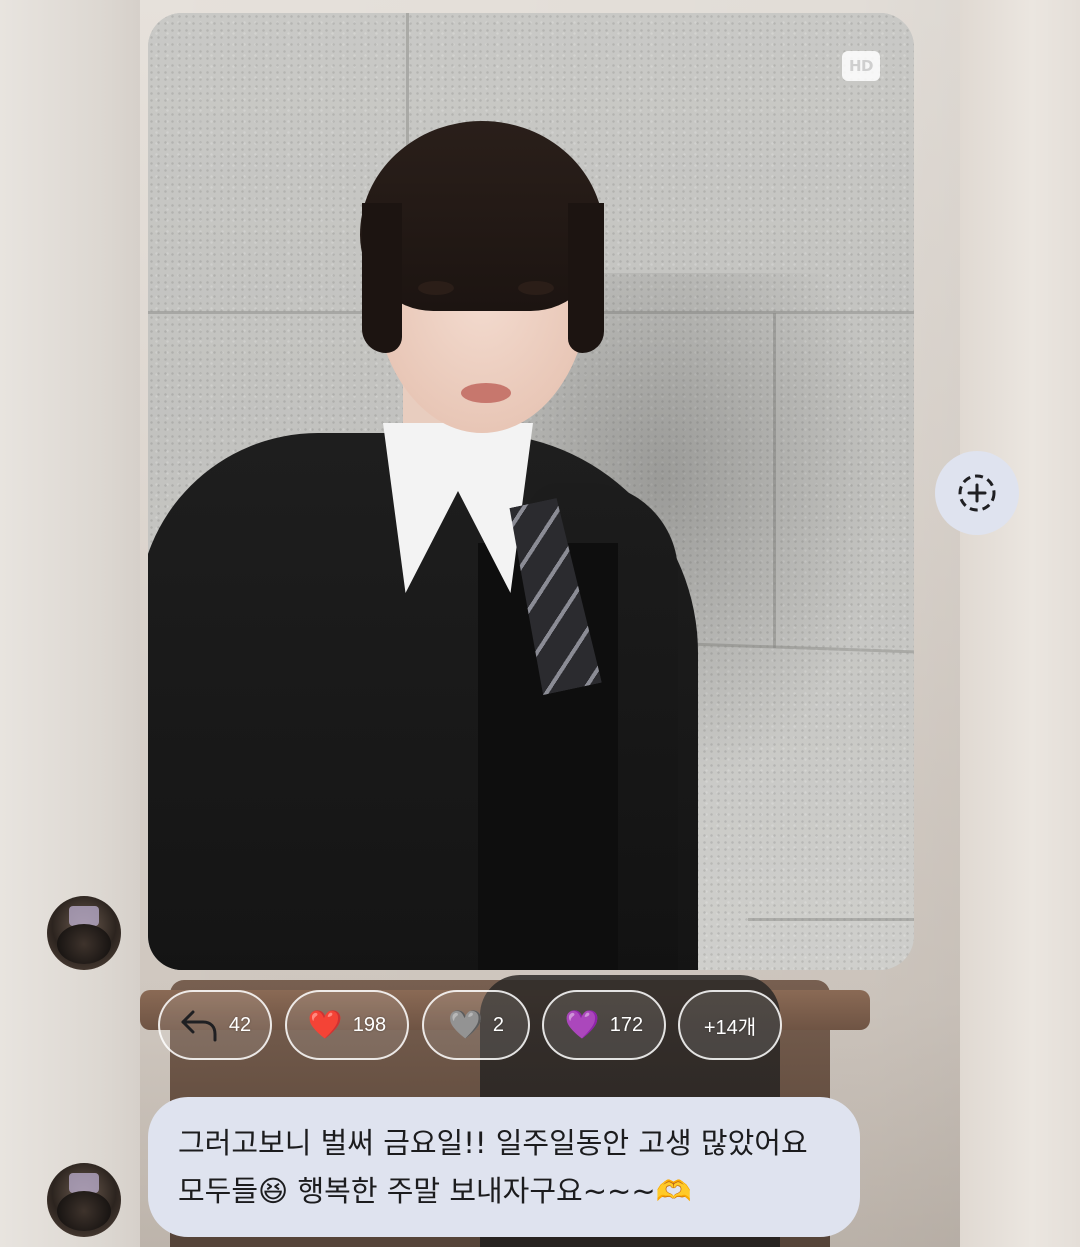 Image resolution: width=1080 pixels, height=1247 pixels. Describe the element at coordinates (199, 1026) in the screenshot. I see `reply-icon` at that location.